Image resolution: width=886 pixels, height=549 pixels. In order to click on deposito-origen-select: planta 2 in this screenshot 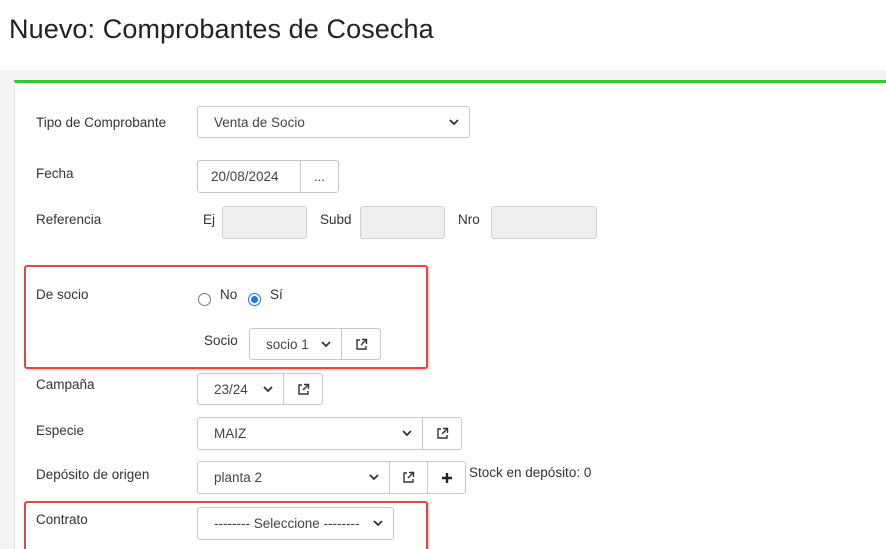, I will do `click(293, 477)`.